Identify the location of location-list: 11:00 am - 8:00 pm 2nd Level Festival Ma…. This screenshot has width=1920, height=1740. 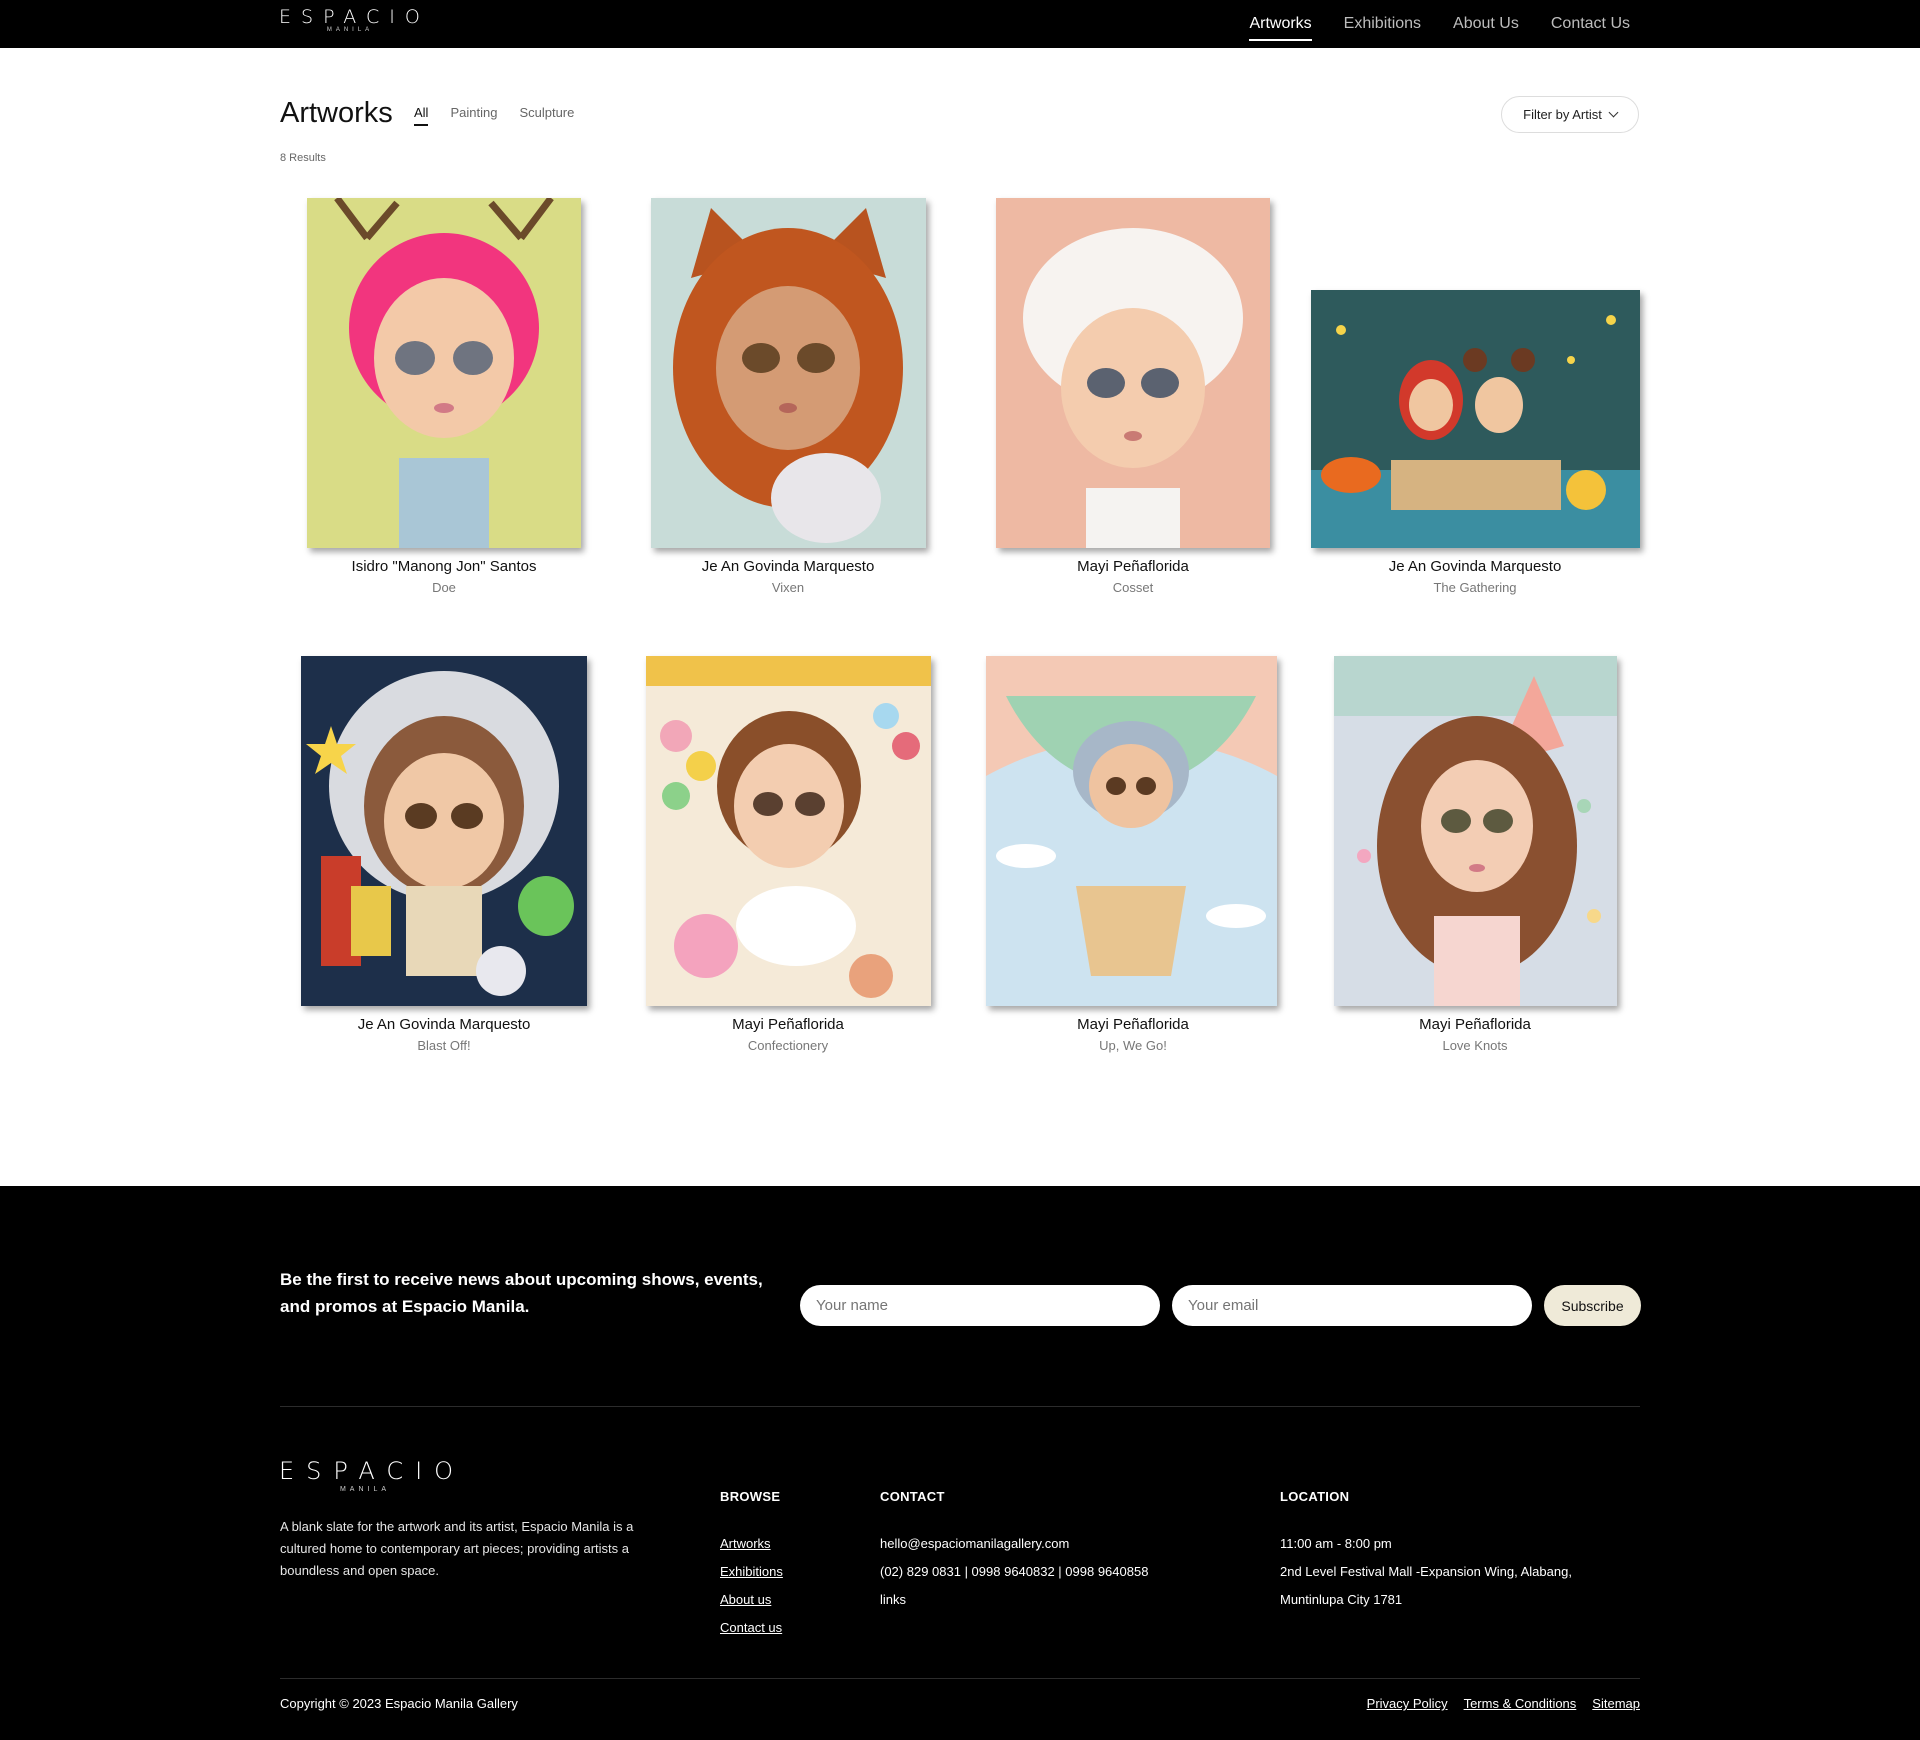
(1426, 1572).